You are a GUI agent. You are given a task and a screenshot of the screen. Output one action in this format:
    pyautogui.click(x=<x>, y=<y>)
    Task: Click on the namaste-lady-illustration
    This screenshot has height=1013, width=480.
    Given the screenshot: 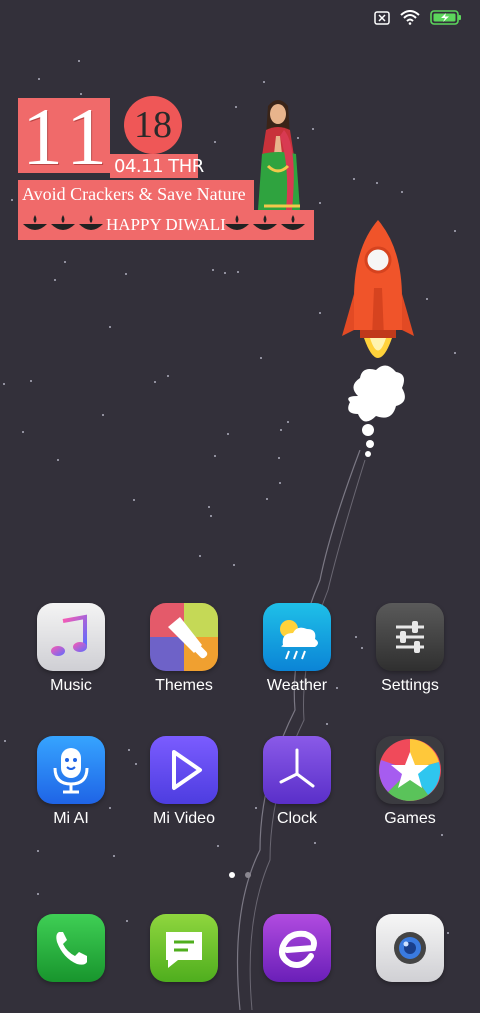 What is the action you would take?
    pyautogui.click(x=279, y=155)
    